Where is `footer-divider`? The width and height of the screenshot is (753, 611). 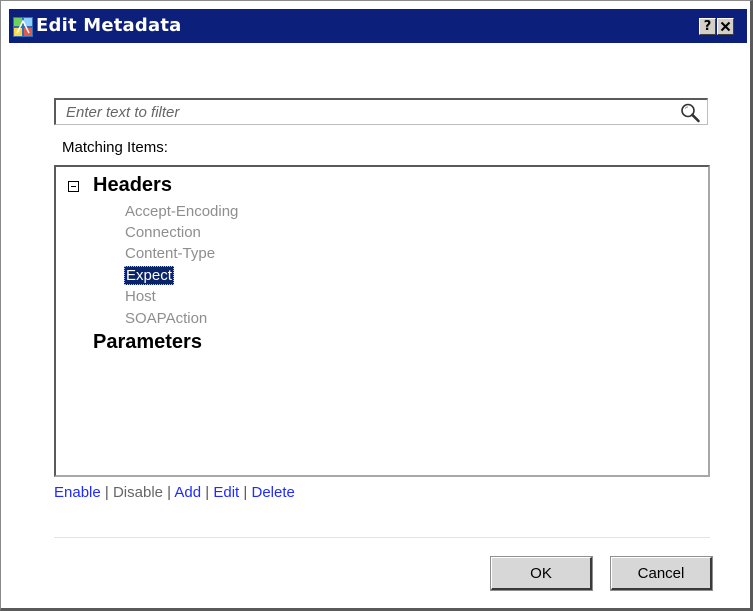 footer-divider is located at coordinates (382, 537).